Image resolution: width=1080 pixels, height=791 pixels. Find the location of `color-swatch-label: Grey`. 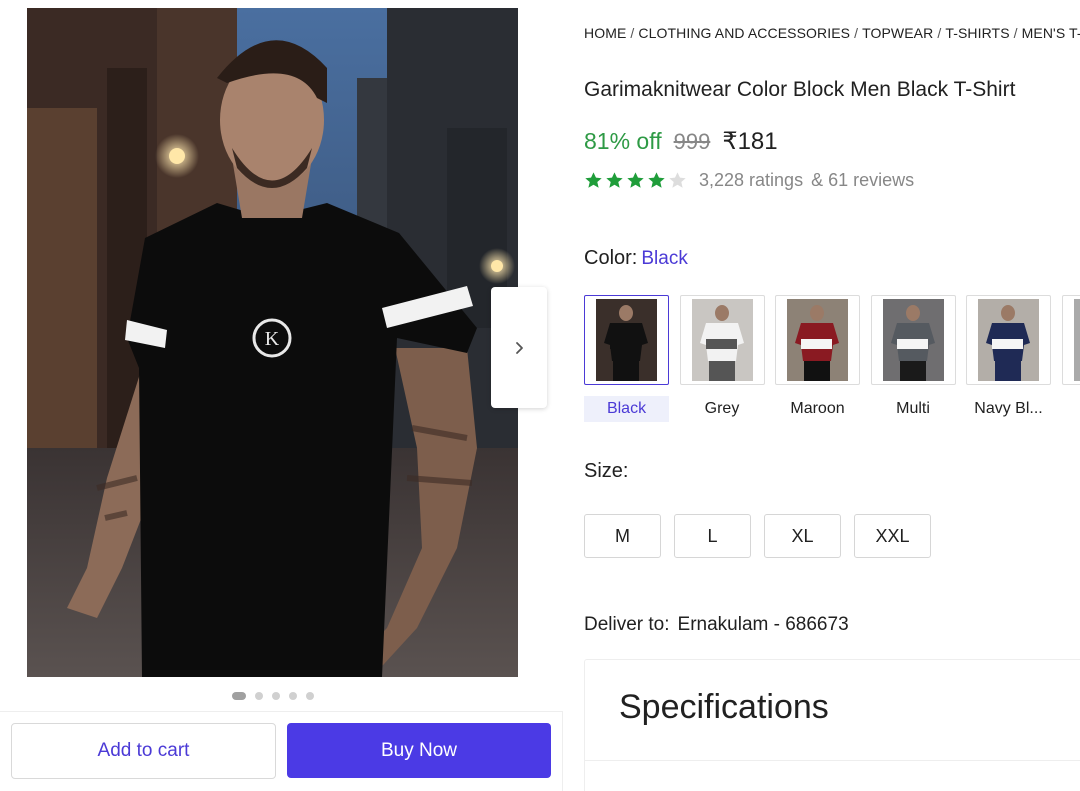

color-swatch-label: Grey is located at coordinates (722, 408).